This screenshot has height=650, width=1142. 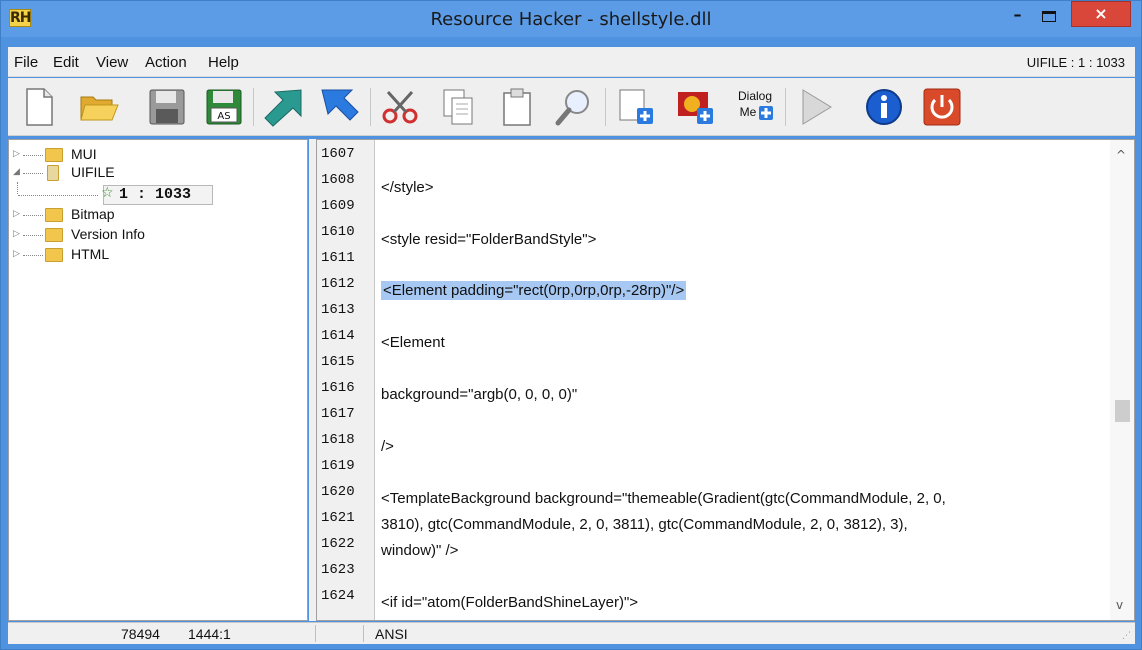 What do you see at coordinates (571, 19) in the screenshot?
I see `title-bar: RH Resource Hacker - shellstyle.dll – ×` at bounding box center [571, 19].